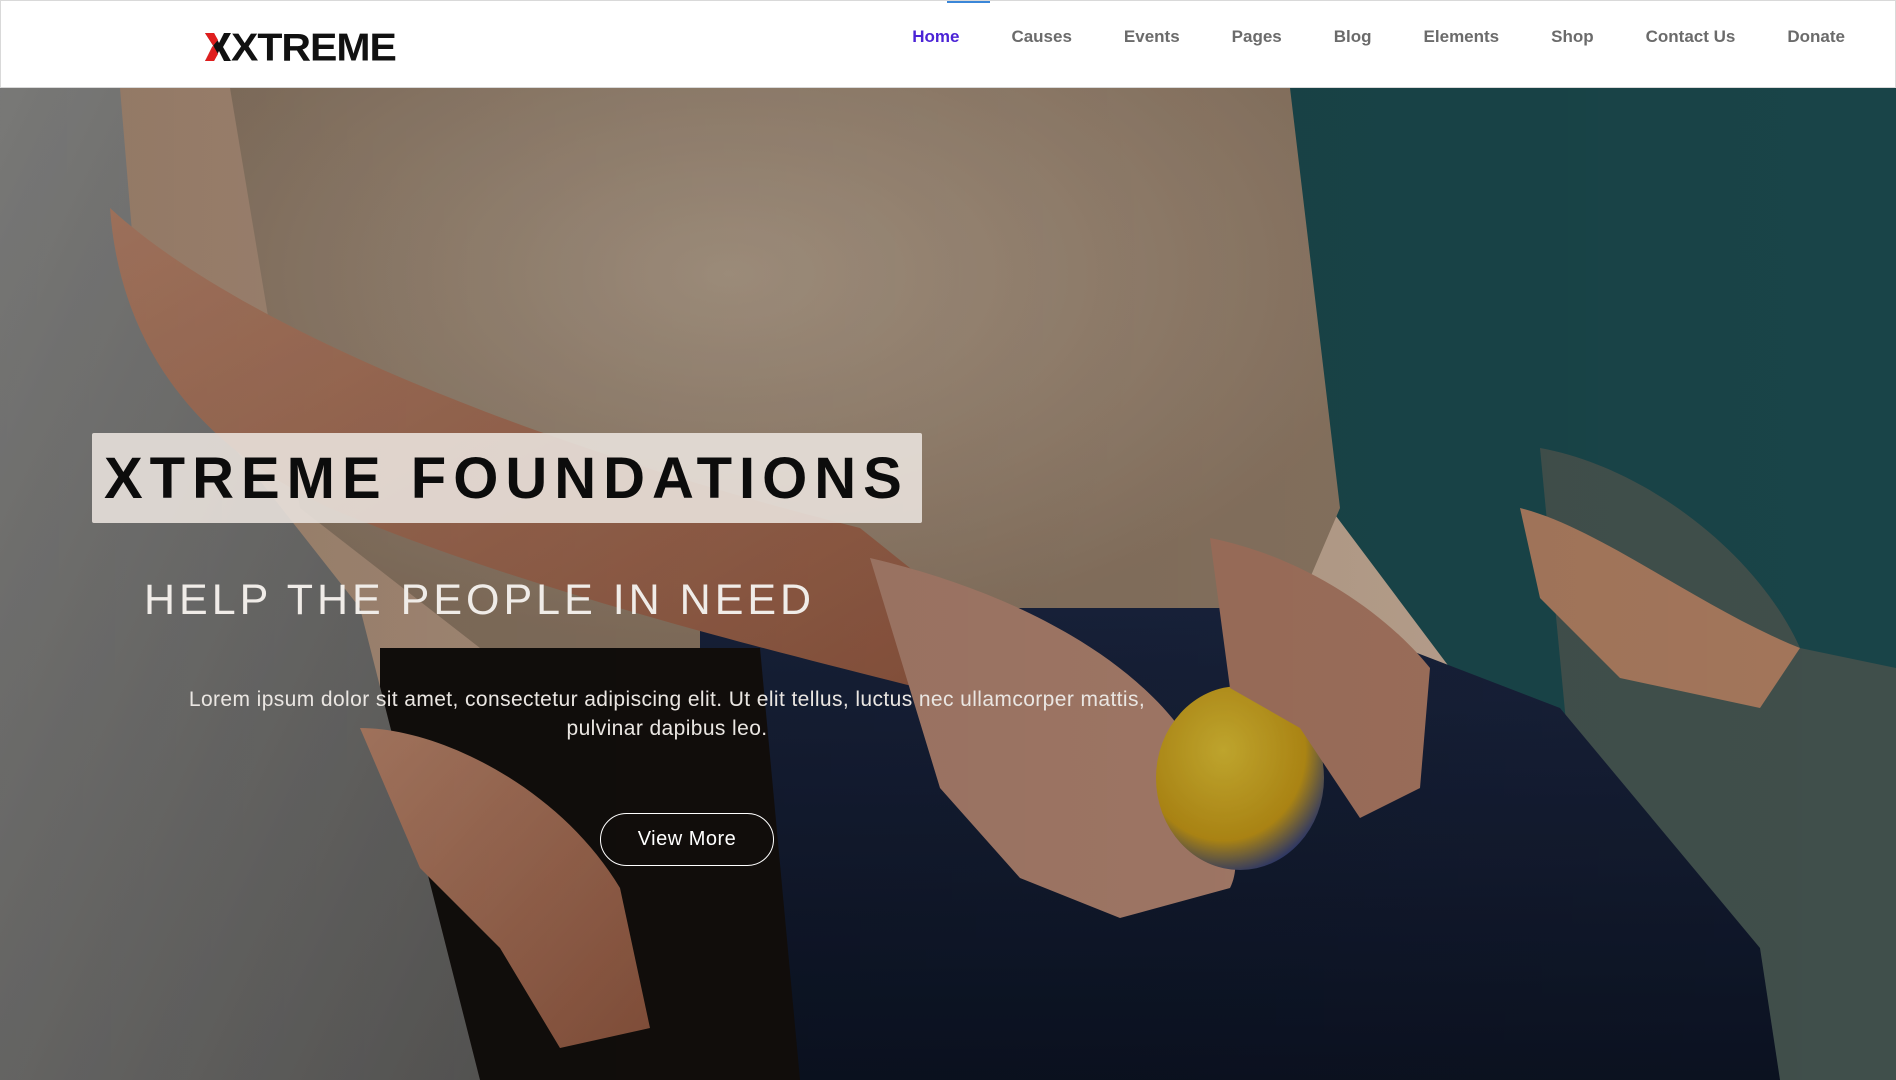 The width and height of the screenshot is (1896, 1080). I want to click on view-more-button: View More, so click(687, 839).